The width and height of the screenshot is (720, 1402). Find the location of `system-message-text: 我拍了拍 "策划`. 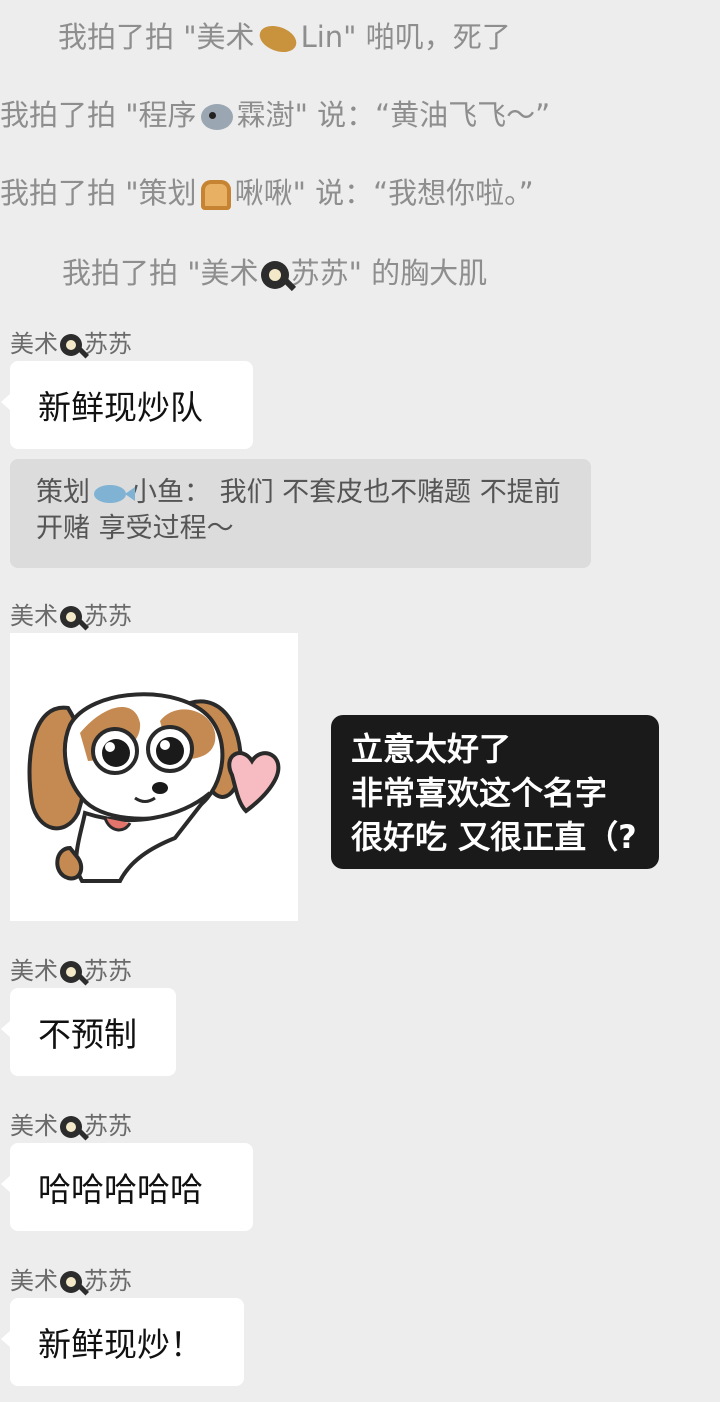

system-message-text: 我拍了拍 "策划 is located at coordinates (98, 193).